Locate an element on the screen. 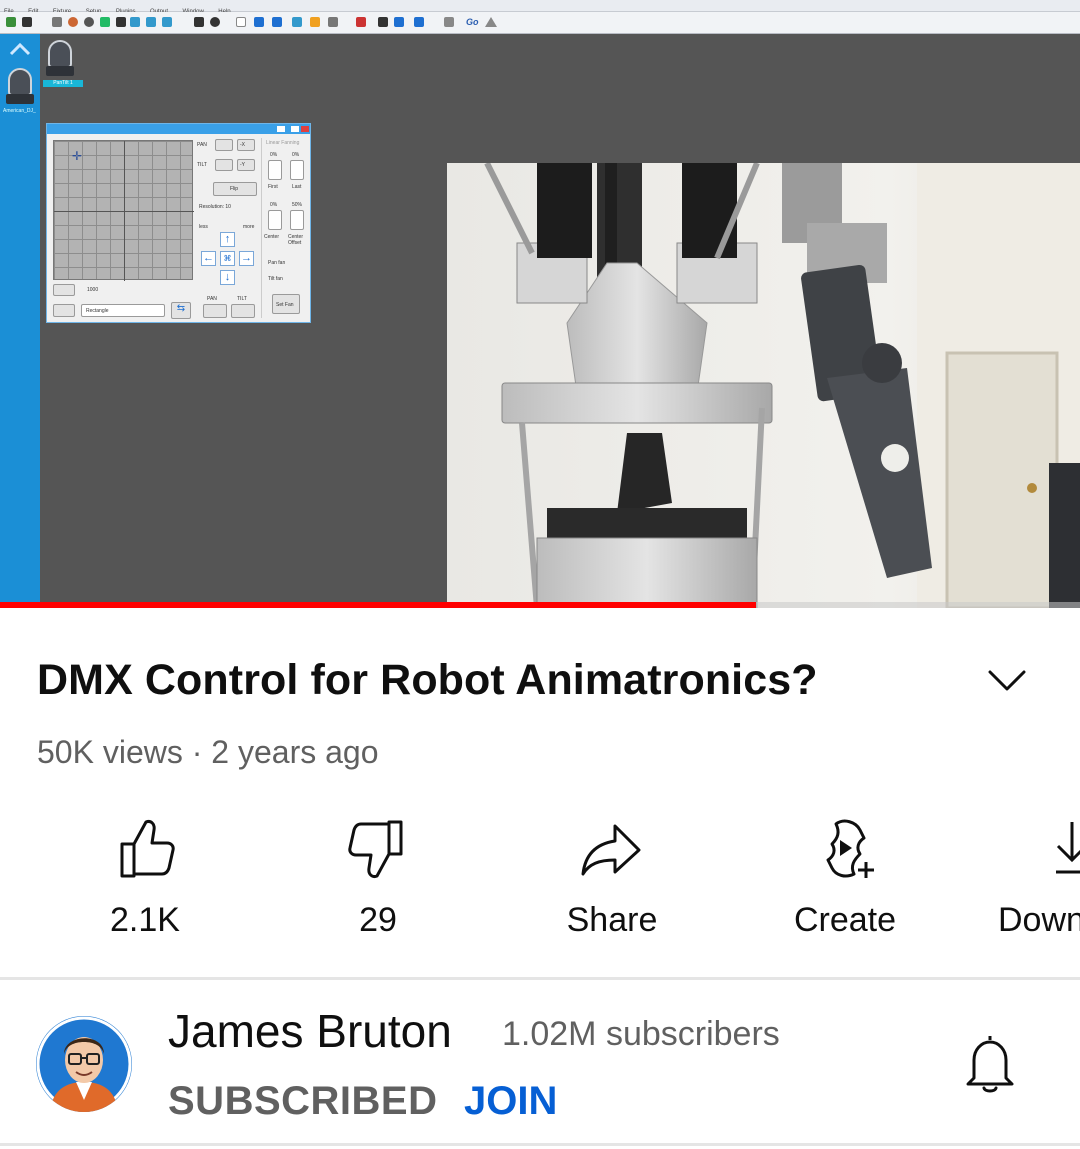 This screenshot has width=1080, height=1149. download-button: Down is located at coordinates (1039, 883).